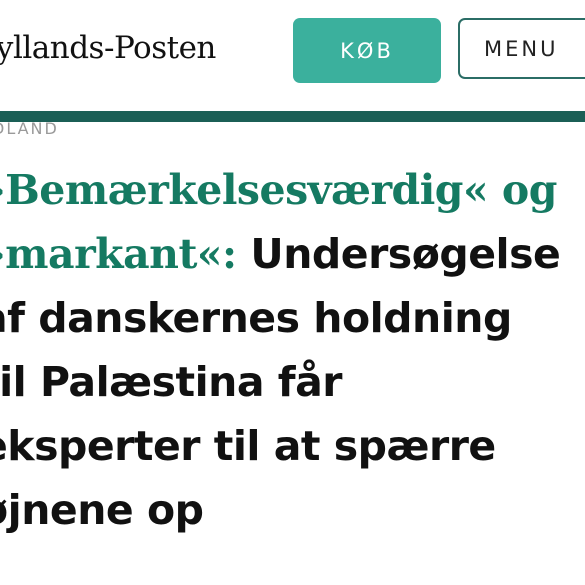  I want to click on site-logo: Jyllands-Posten, so click(108, 48).